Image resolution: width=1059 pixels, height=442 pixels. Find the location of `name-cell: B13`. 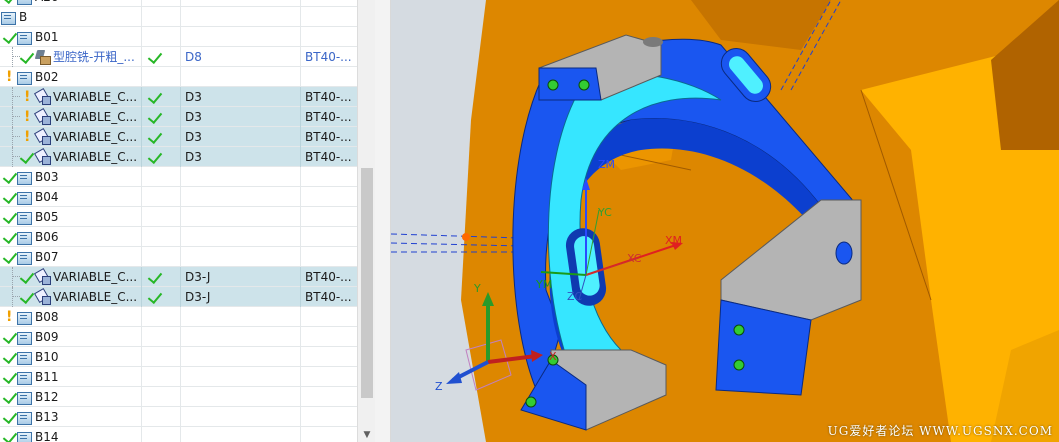

name-cell: B13 is located at coordinates (71, 417).